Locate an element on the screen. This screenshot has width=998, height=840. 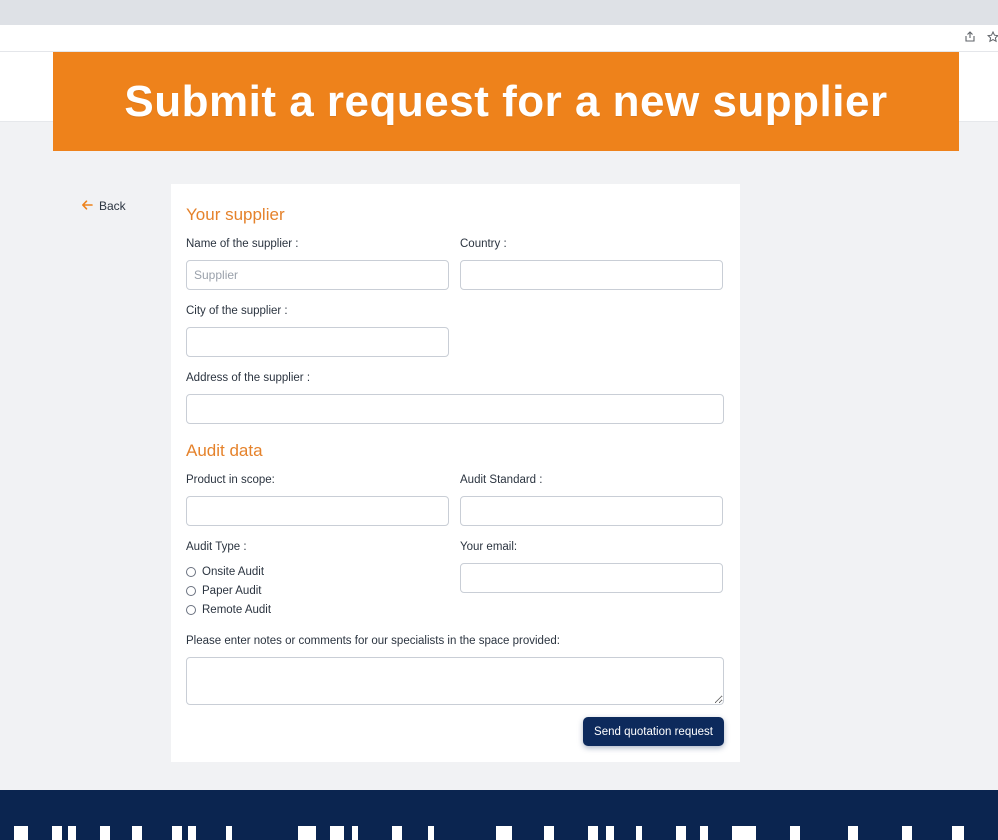
audit-standard-label: Audit Standard : is located at coordinates (501, 480).